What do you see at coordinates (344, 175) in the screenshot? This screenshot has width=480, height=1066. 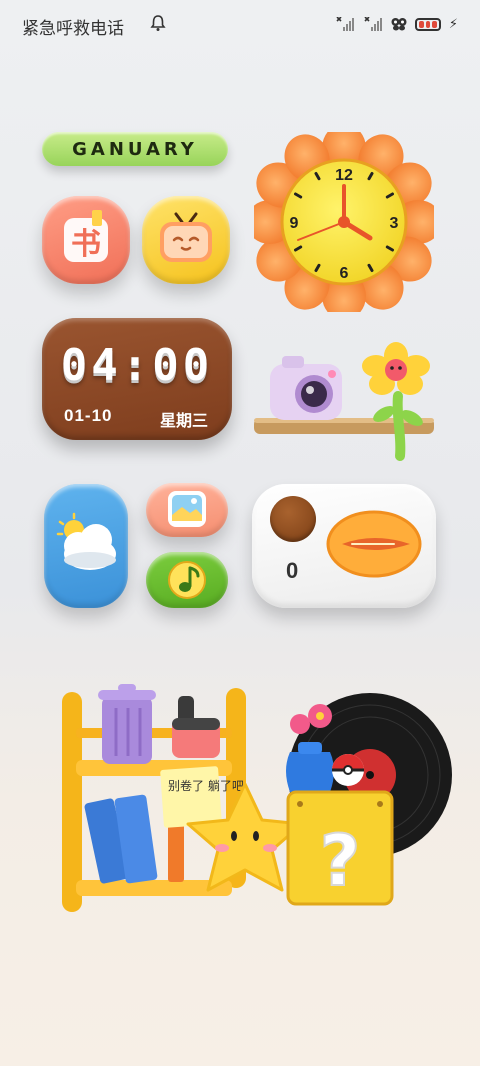 I see `clock-number-12: 12` at bounding box center [344, 175].